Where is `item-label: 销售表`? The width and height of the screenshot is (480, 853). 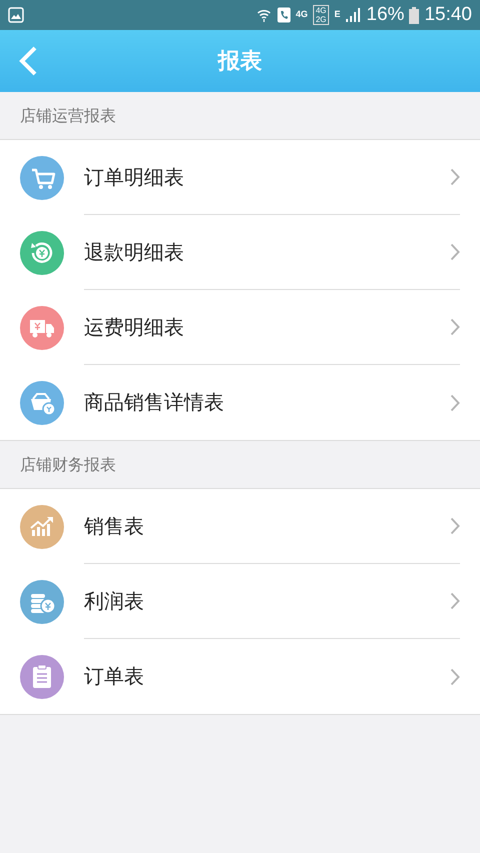
item-label: 销售表 is located at coordinates (114, 526).